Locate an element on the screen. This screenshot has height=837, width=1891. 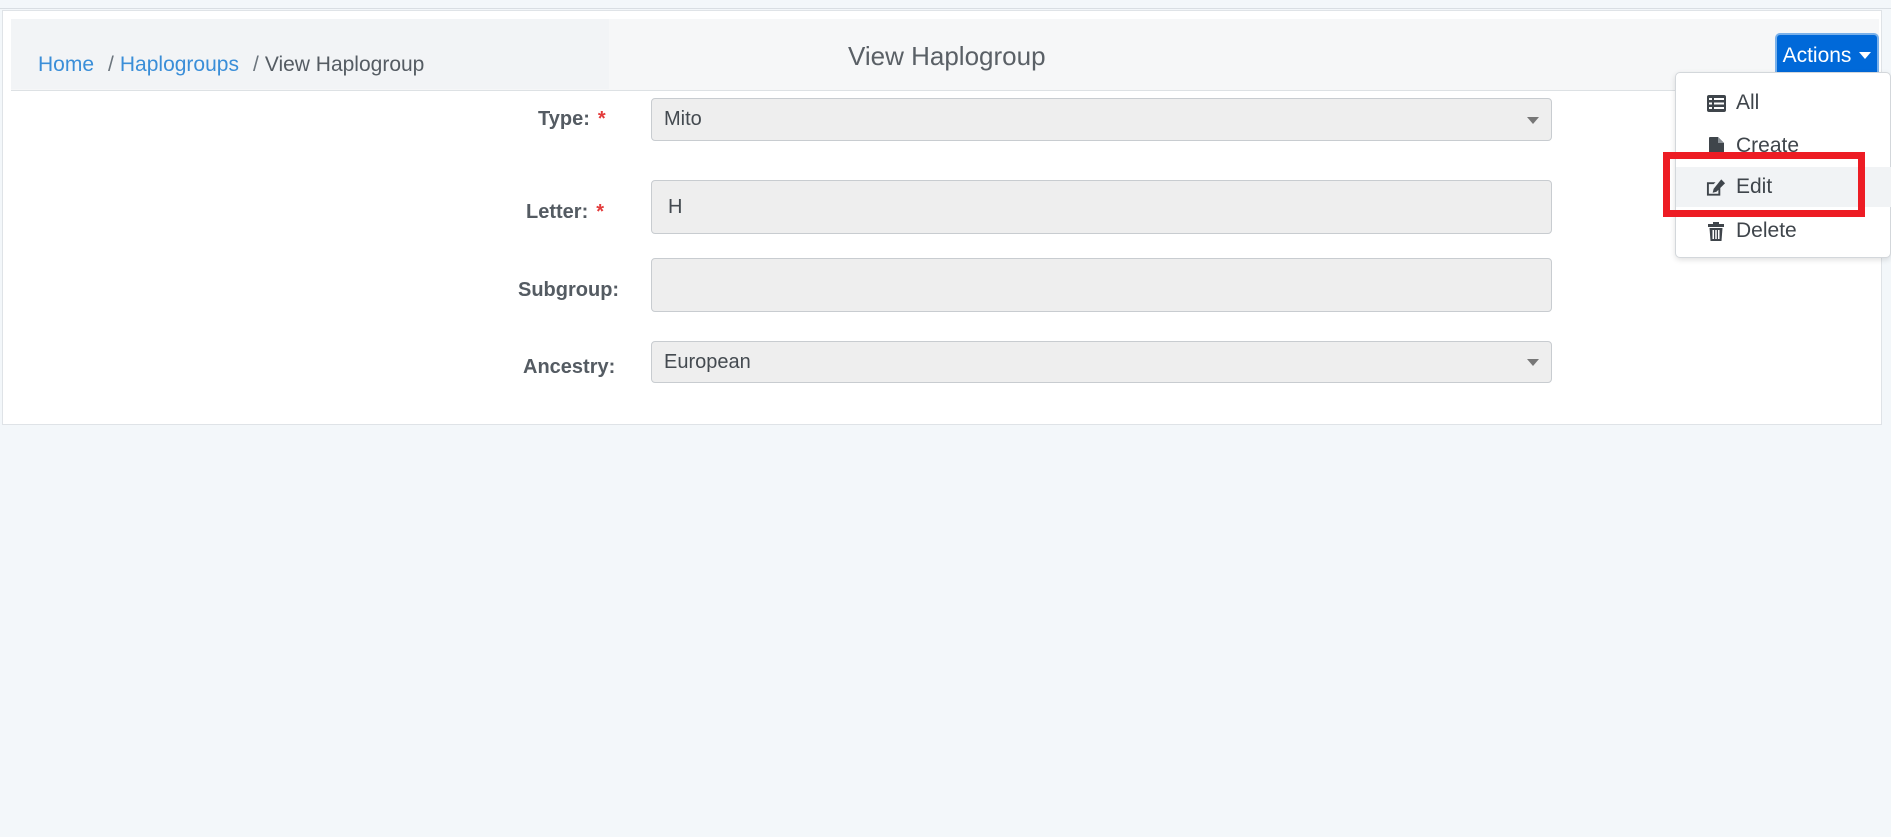
form-row-letter: Letter: * H is located at coordinates (943, 209).